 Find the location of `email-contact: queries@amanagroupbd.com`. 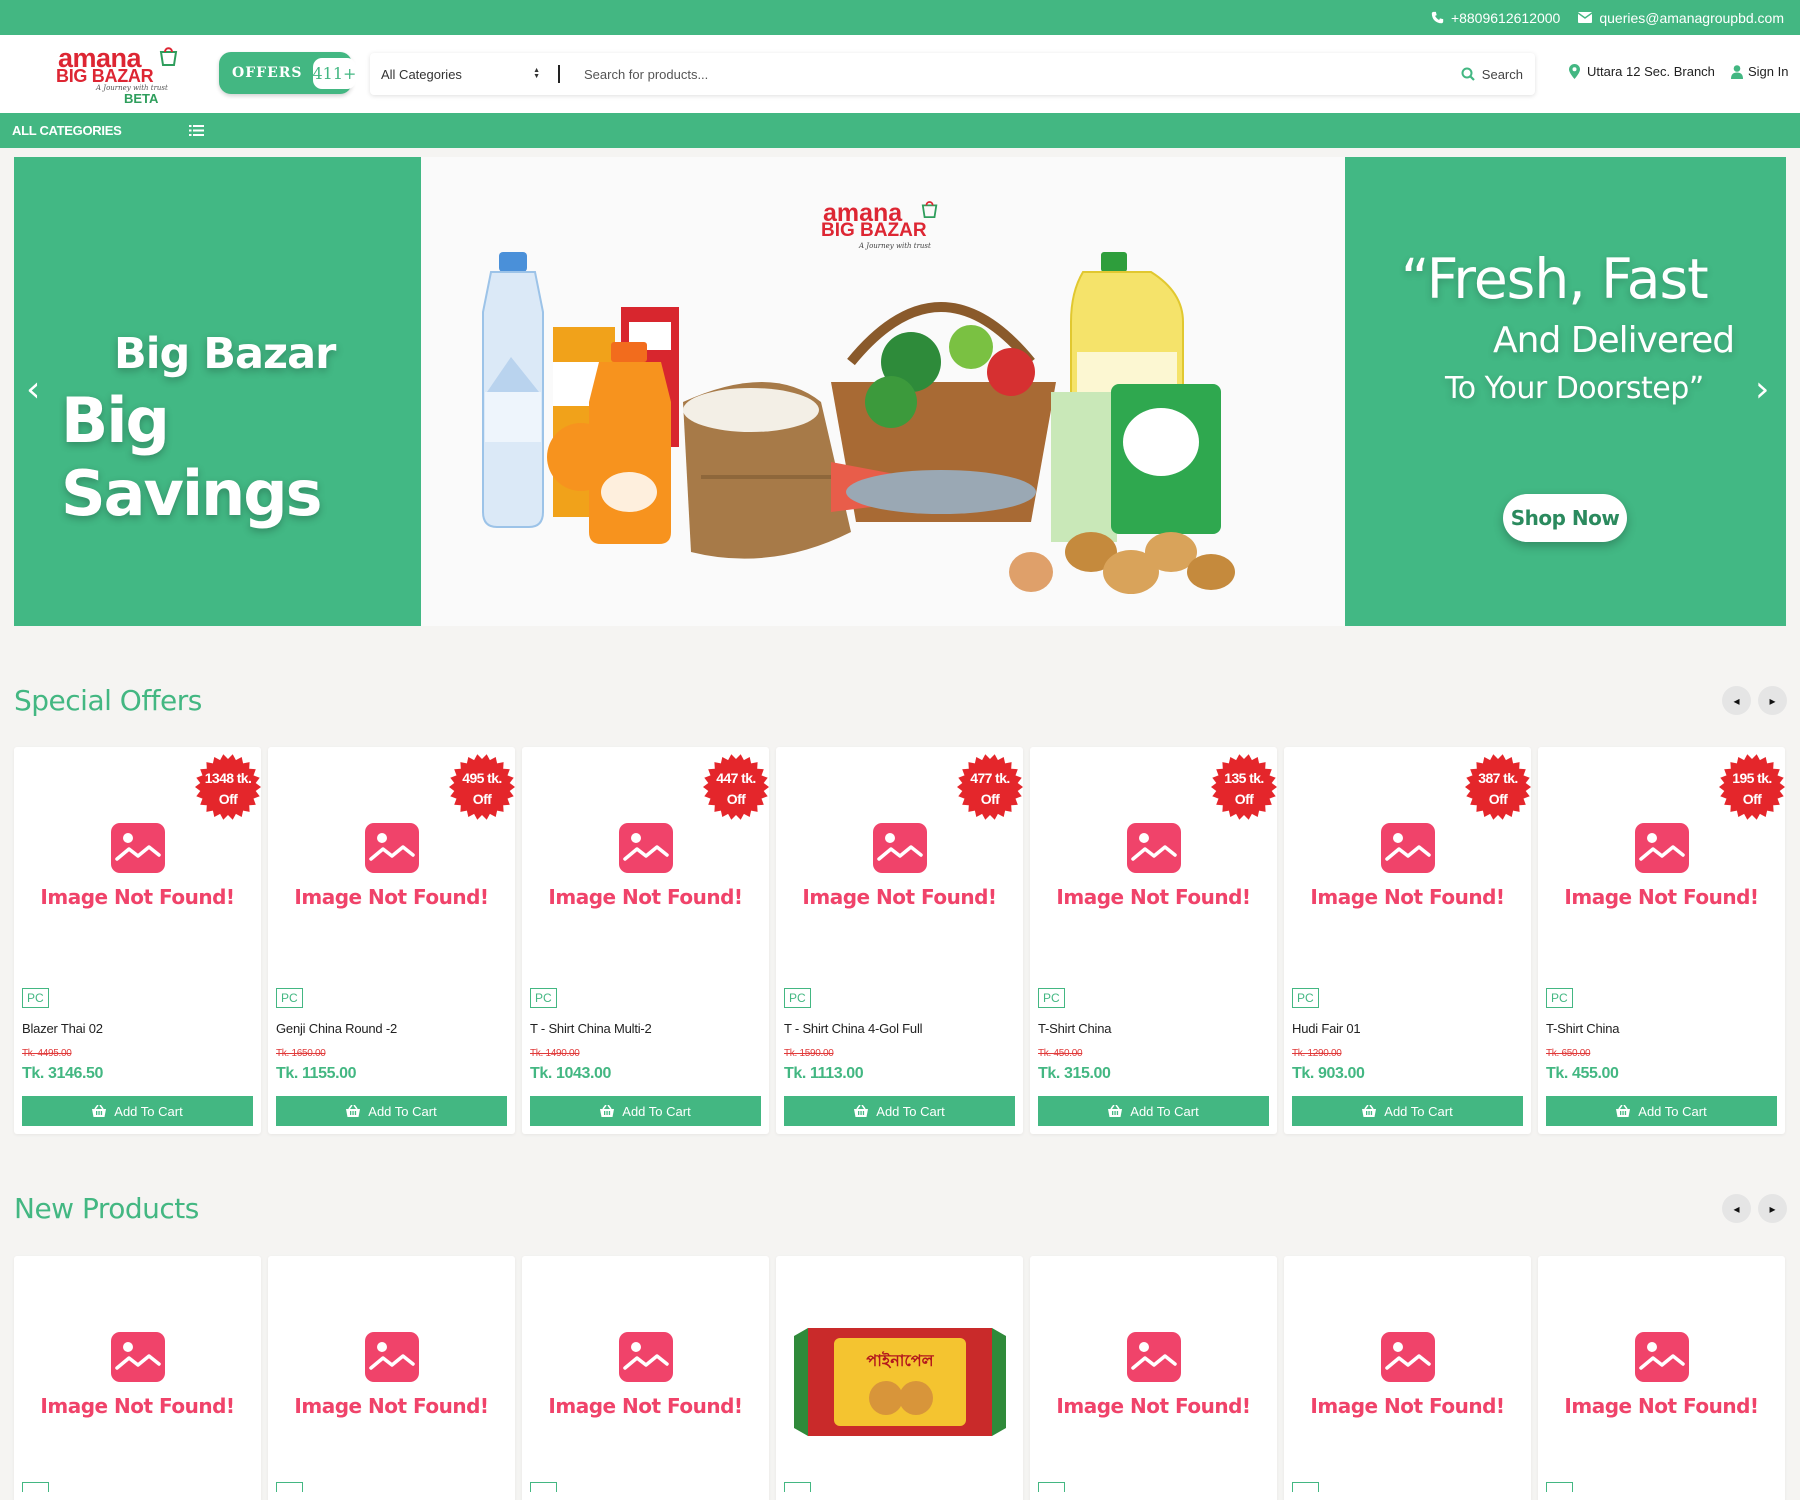

email-contact: queries@amanagroupbd.com is located at coordinates (1681, 18).